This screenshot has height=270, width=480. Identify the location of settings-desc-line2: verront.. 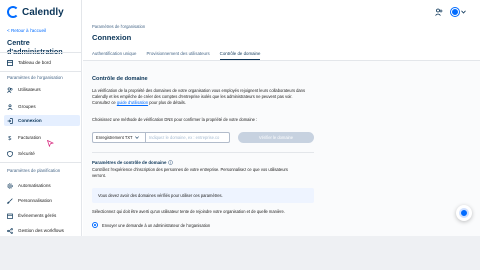
(99, 175).